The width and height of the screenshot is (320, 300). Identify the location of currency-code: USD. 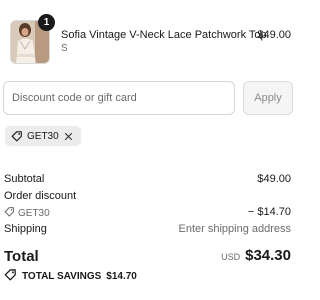
(231, 257).